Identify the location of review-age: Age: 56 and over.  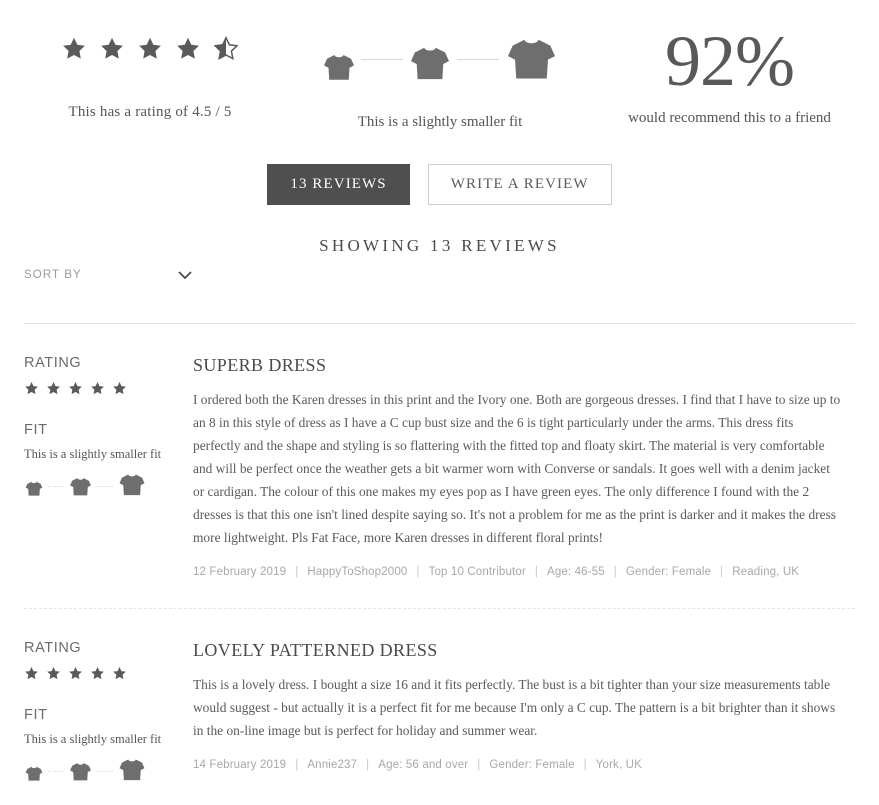
(423, 765).